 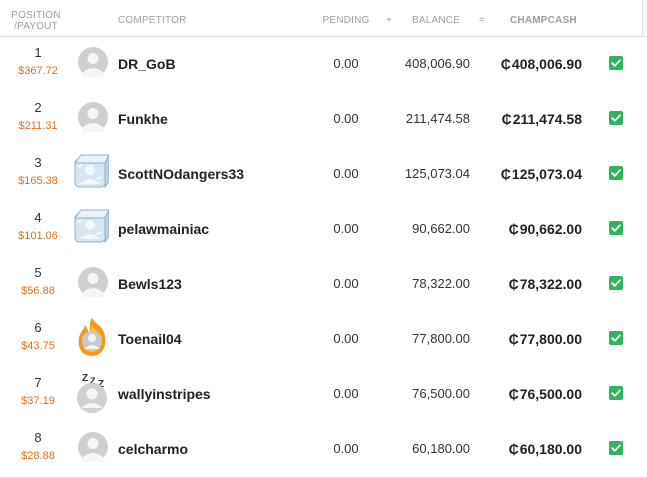 I want to click on competitor-name: pelawmainiac, so click(x=163, y=229).